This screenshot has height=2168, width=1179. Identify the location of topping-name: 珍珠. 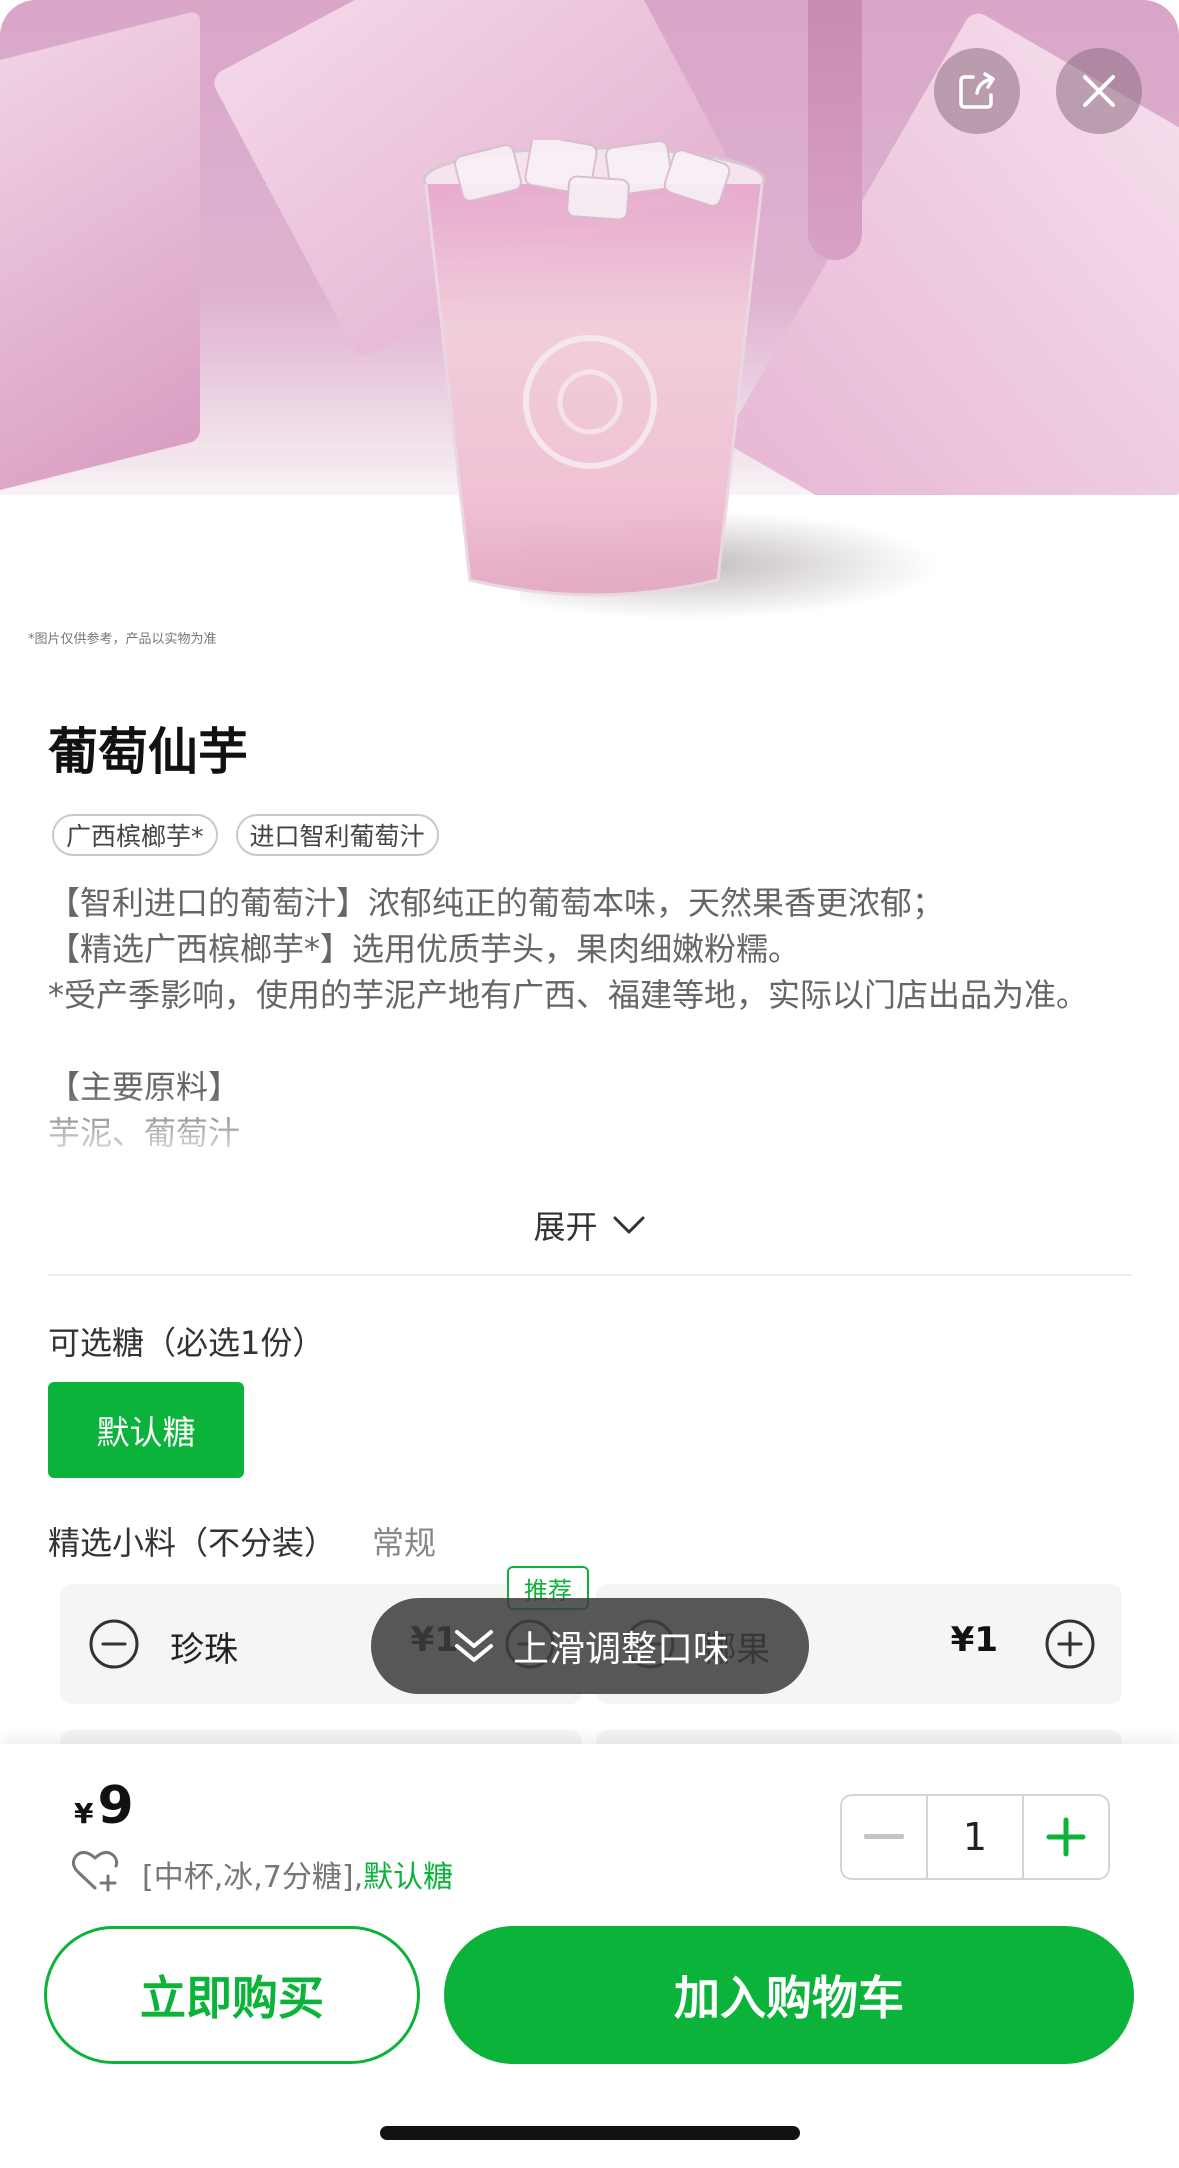
(204, 1650).